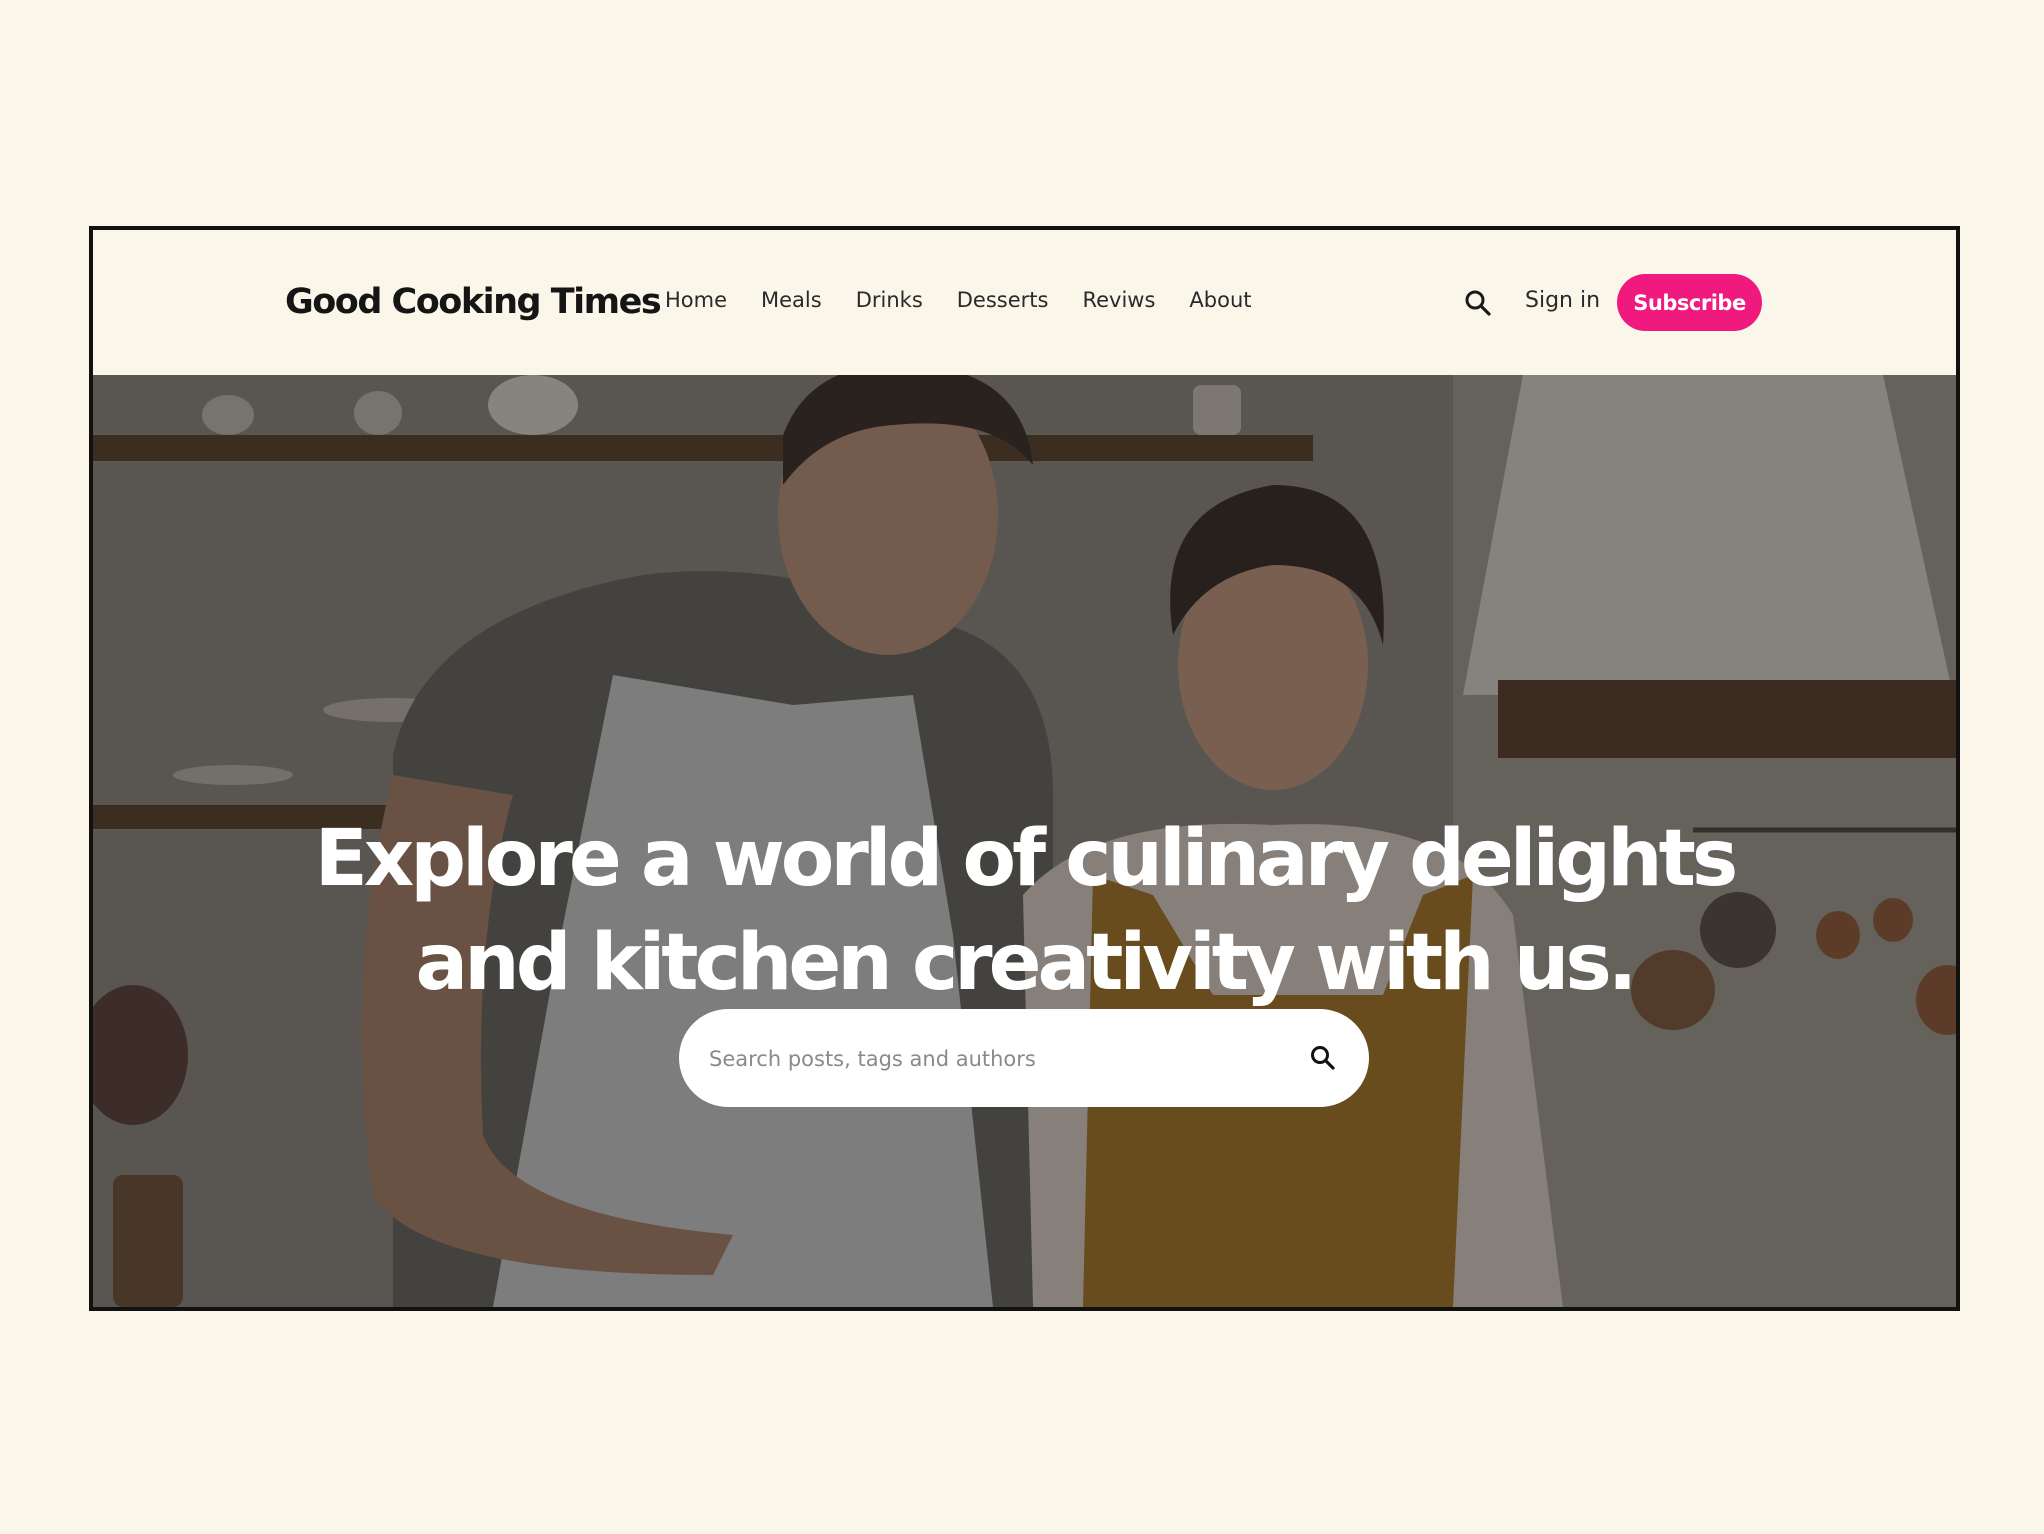 This screenshot has height=1534, width=2044. I want to click on nav-link-reviews: Reviws, so click(1118, 300).